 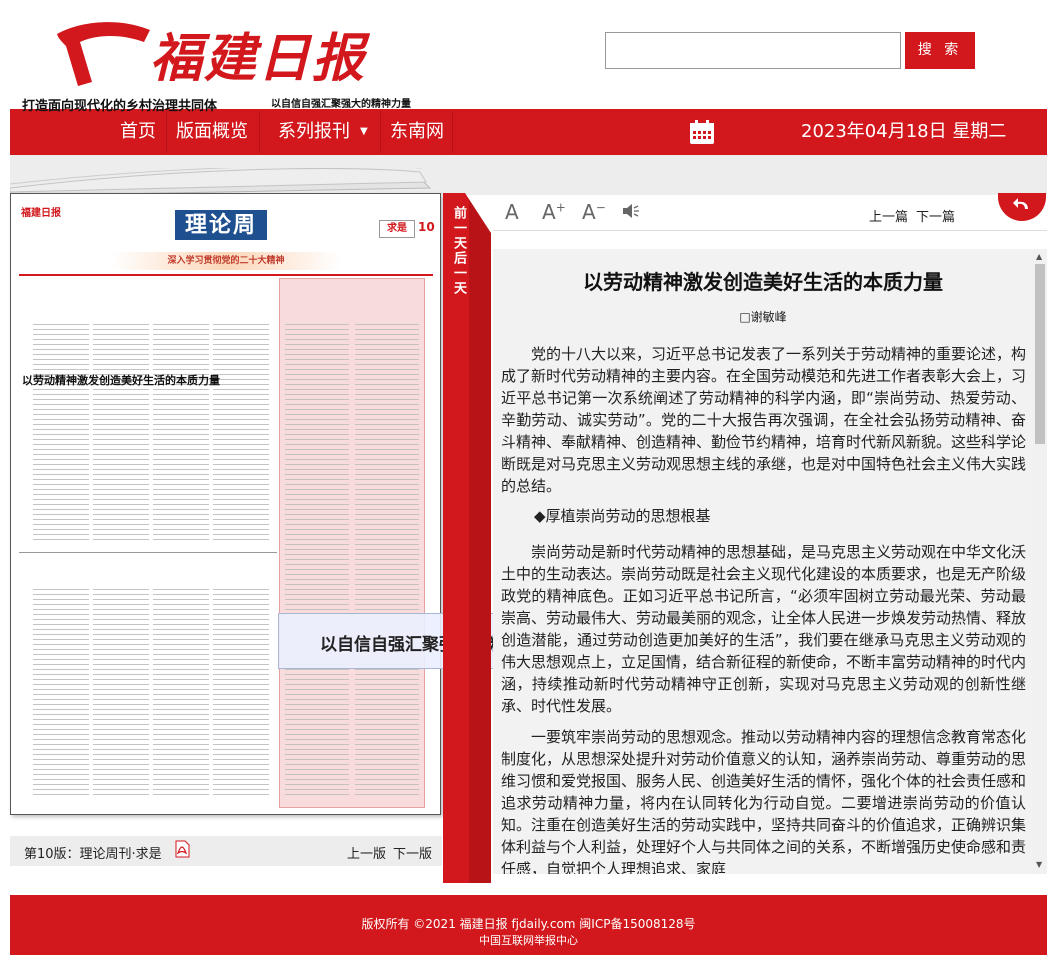 What do you see at coordinates (1039, 864) in the screenshot?
I see `scroll-down-icon: ▼` at bounding box center [1039, 864].